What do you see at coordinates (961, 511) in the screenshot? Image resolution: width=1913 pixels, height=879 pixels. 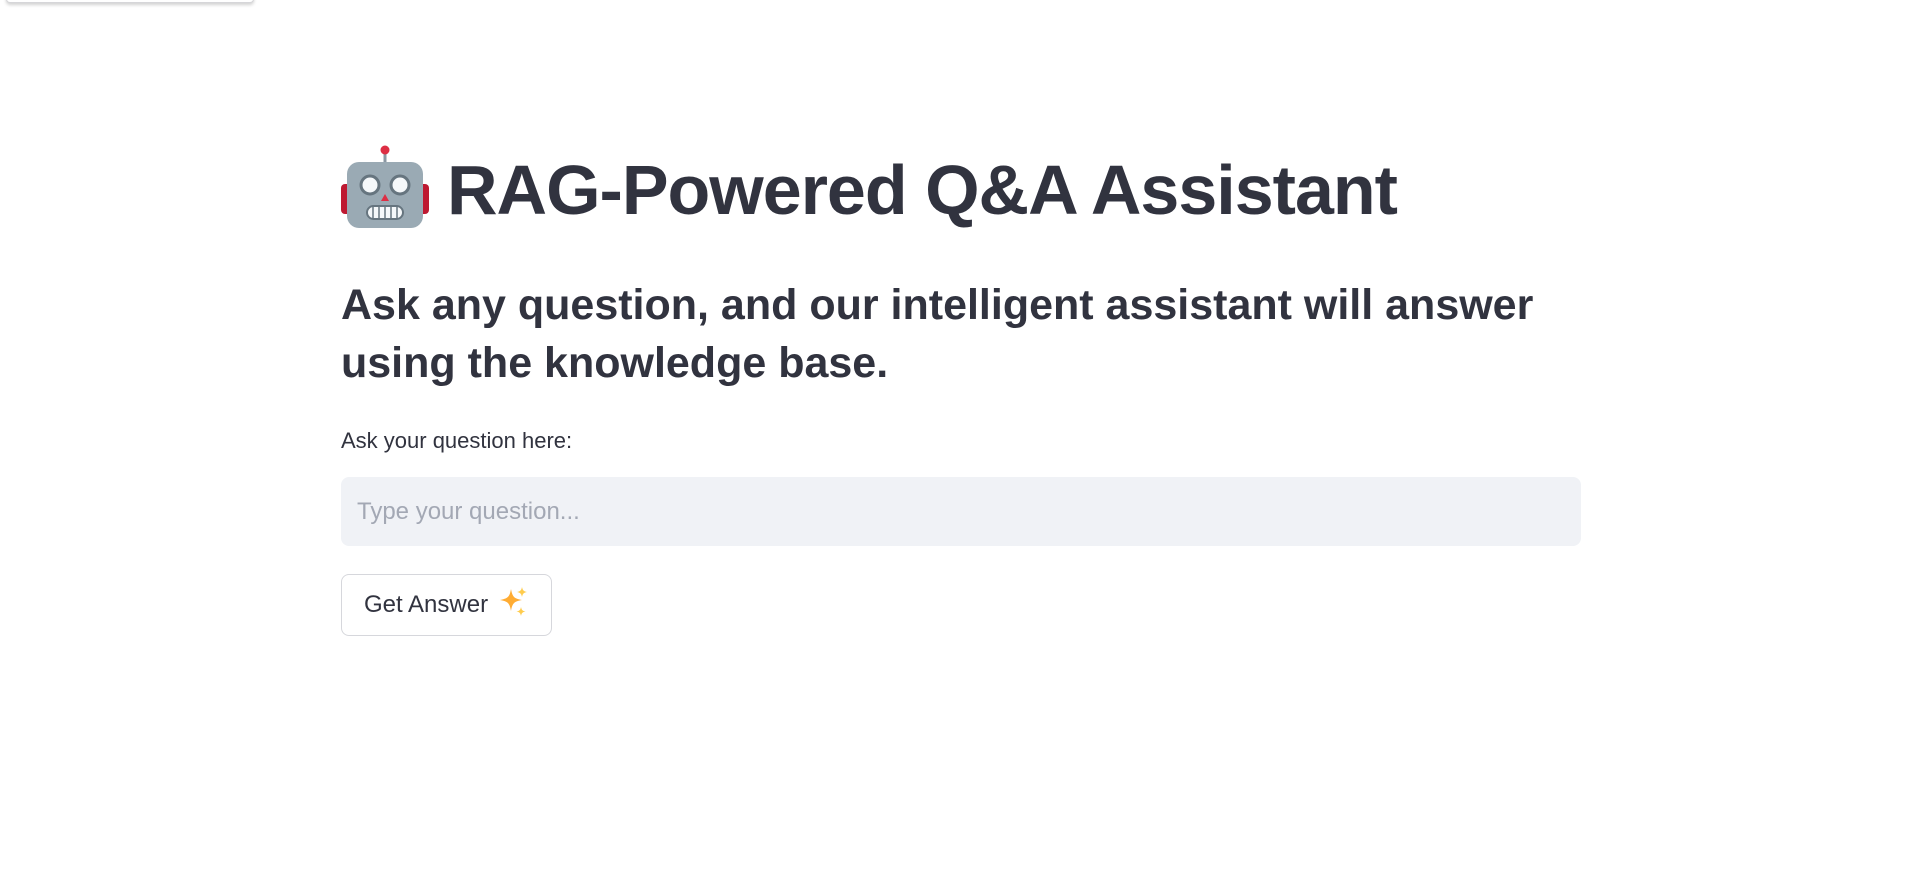 I see `question-input` at bounding box center [961, 511].